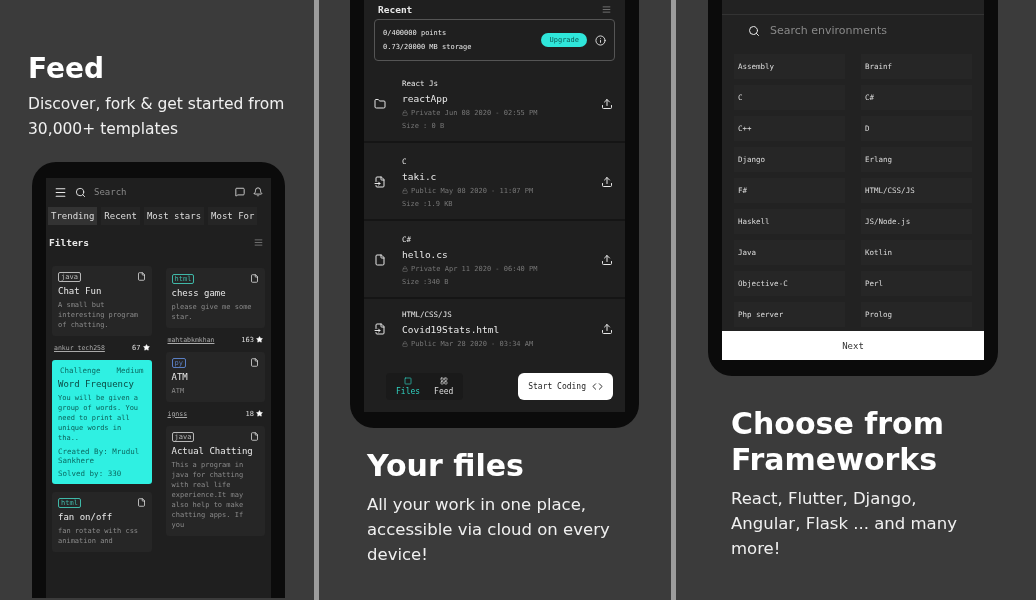 The width and height of the screenshot is (1036, 600). Describe the element at coordinates (96, 383) in the screenshot. I see `challenge-title: Word Frequency` at that location.